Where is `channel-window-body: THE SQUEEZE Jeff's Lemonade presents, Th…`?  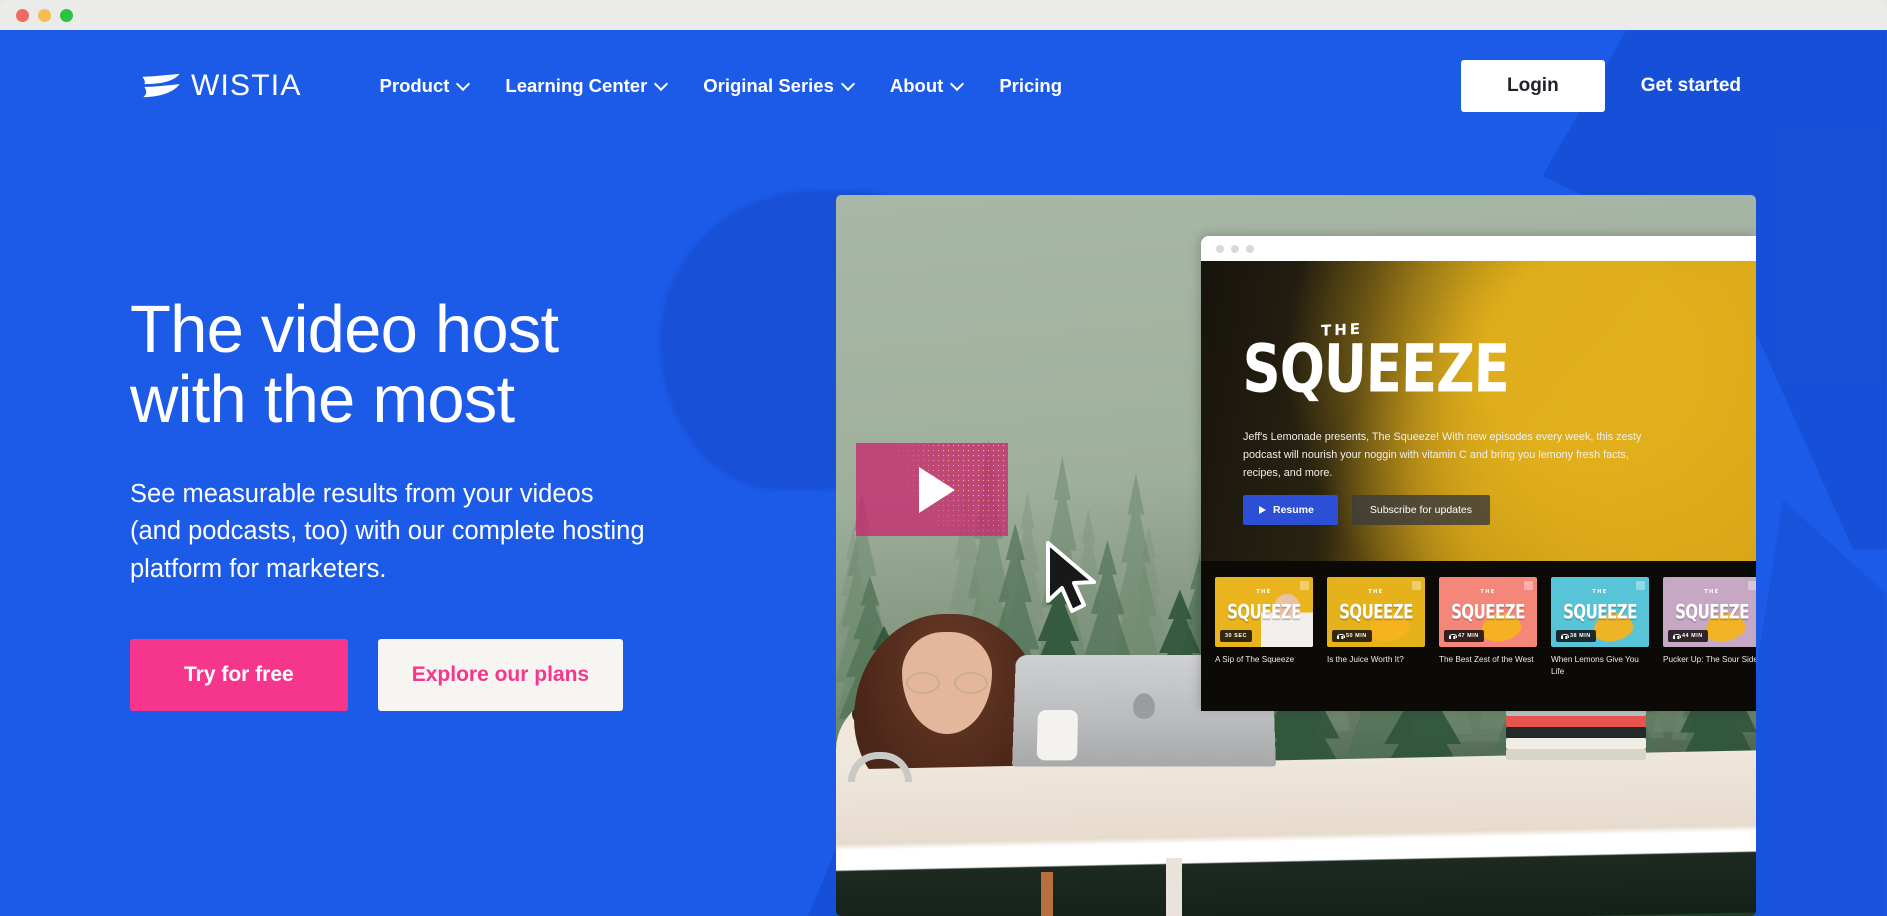 channel-window-body: THE SQUEEZE Jeff's Lemonade presents, Th… is located at coordinates (1478, 486).